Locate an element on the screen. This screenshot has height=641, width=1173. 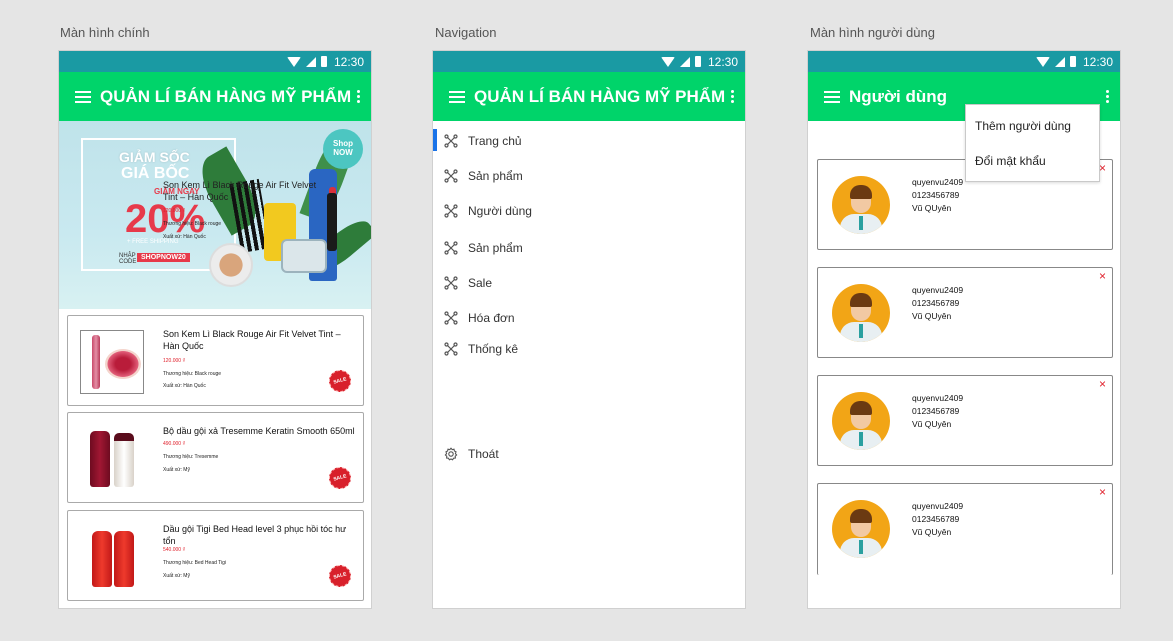
status-bar: 12:30 is located at coordinates (964, 61).